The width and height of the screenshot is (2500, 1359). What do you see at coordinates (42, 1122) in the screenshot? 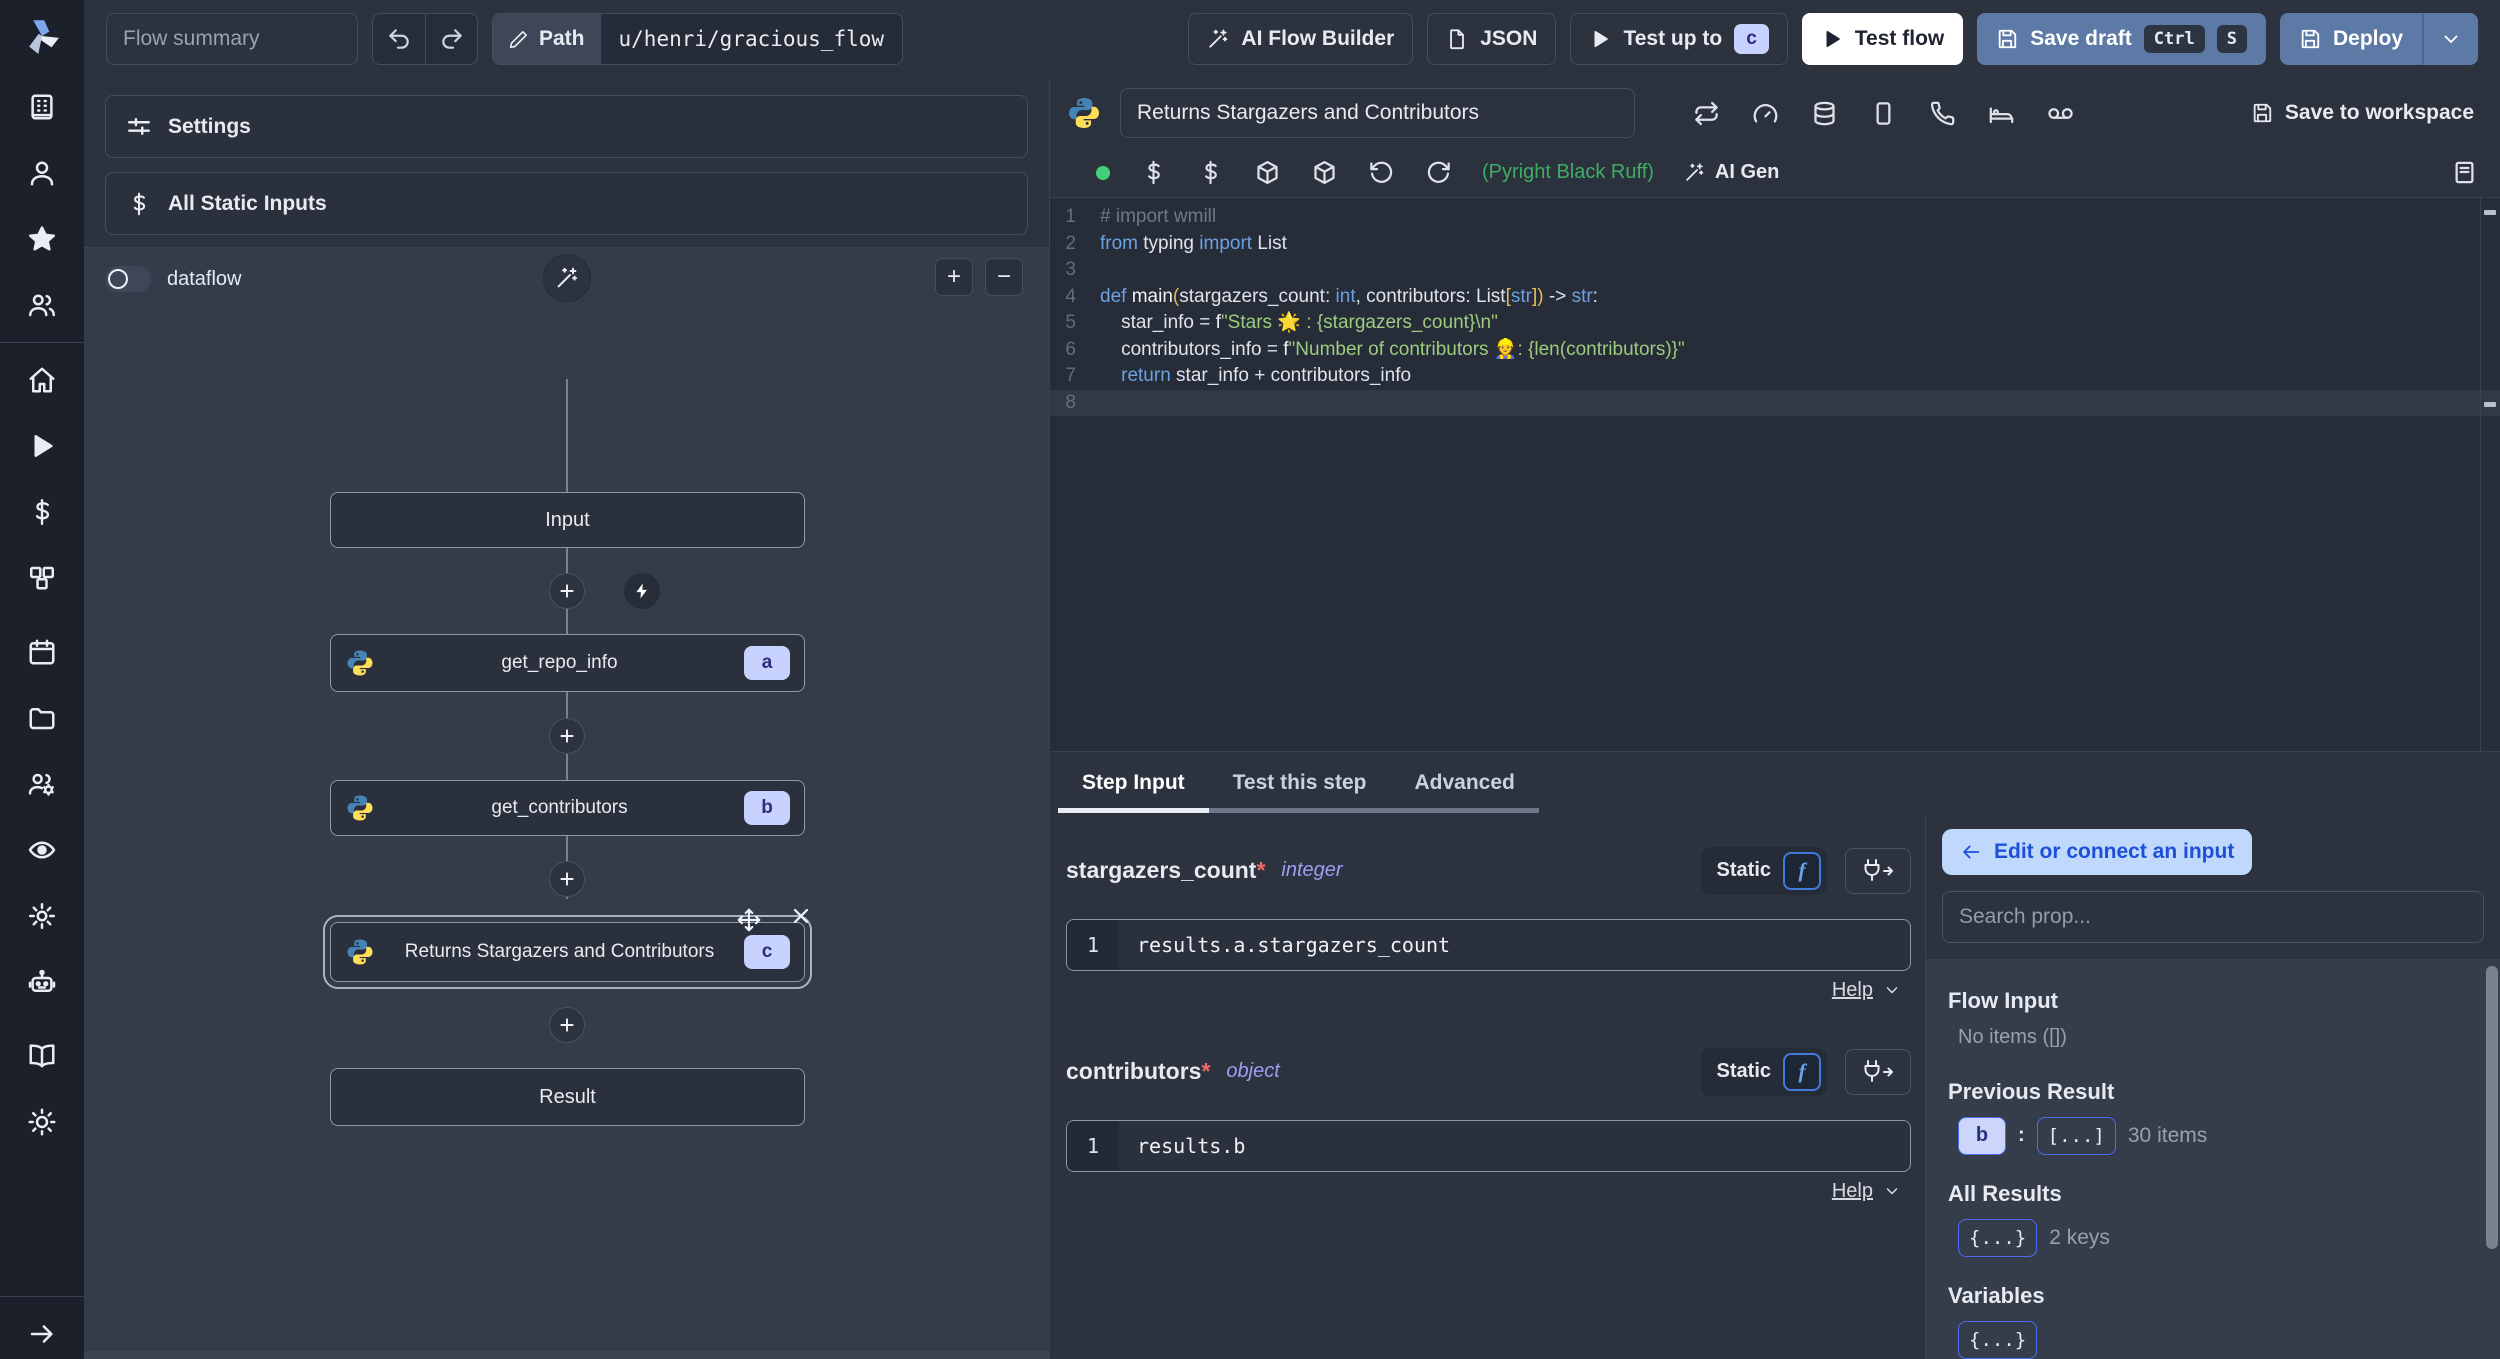
I see `sun-icon` at bounding box center [42, 1122].